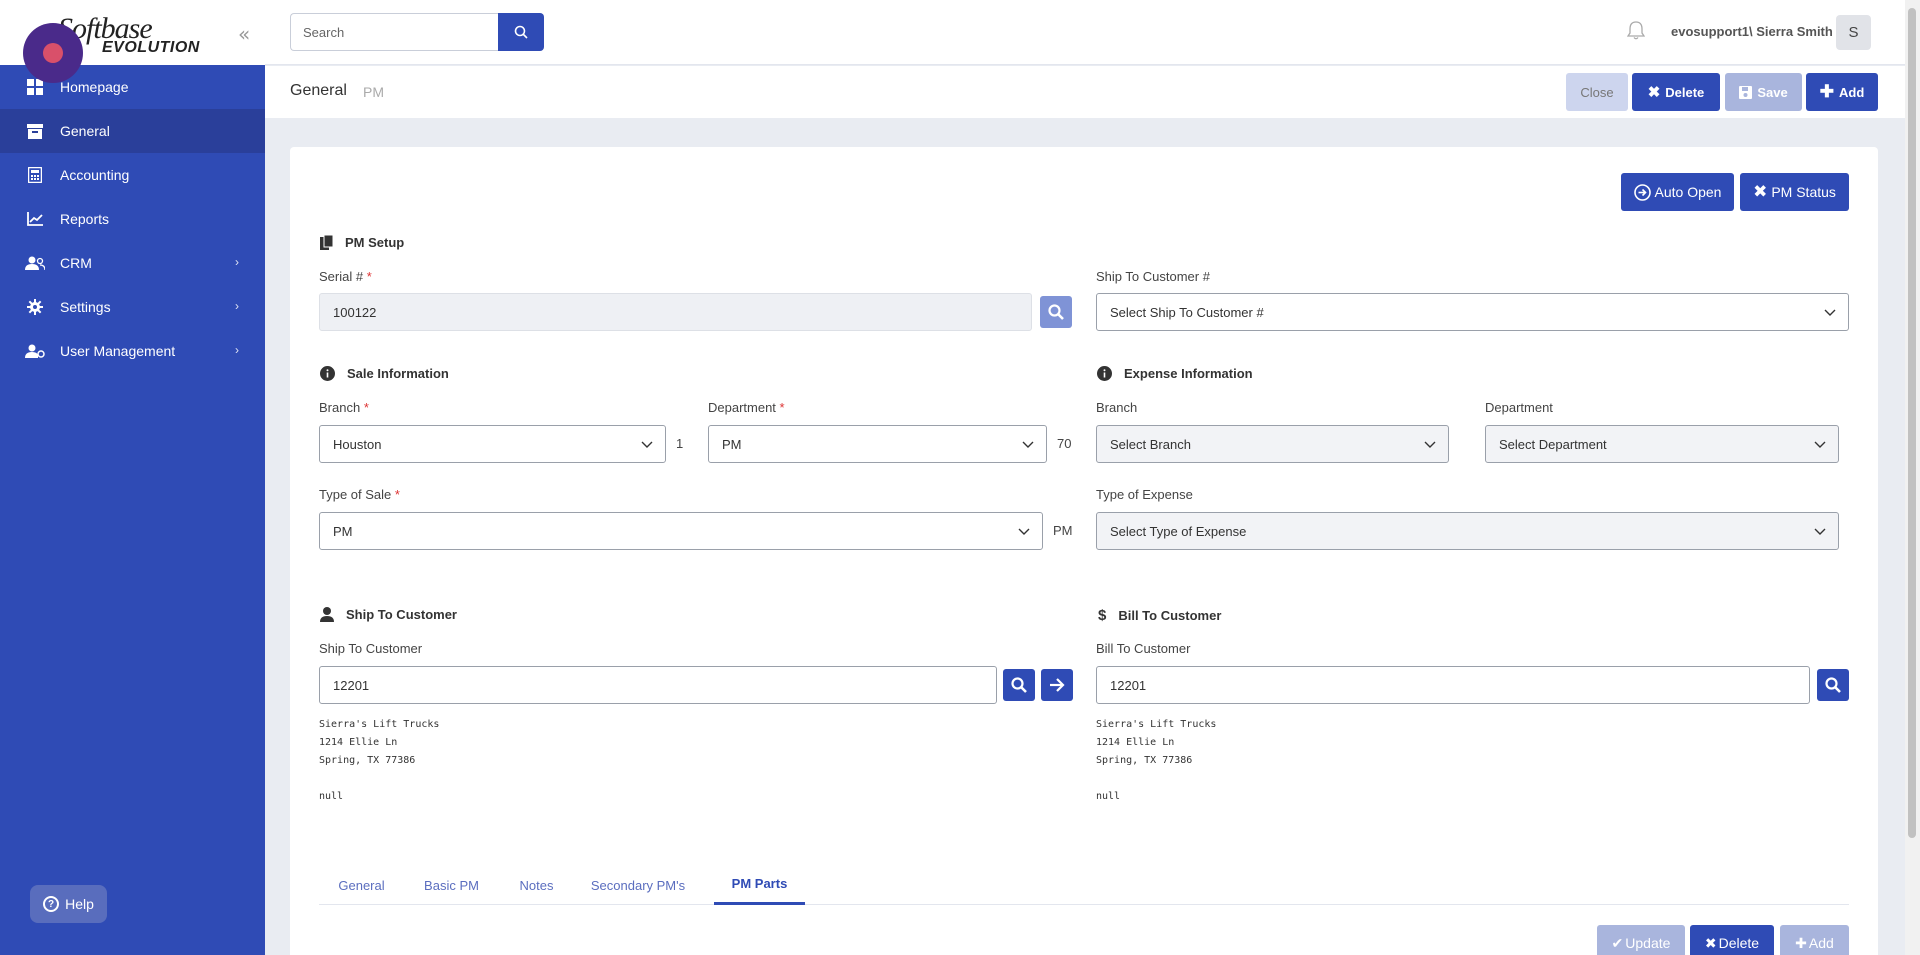  What do you see at coordinates (94, 87) in the screenshot?
I see `sidebar-item-label: Homepage` at bounding box center [94, 87].